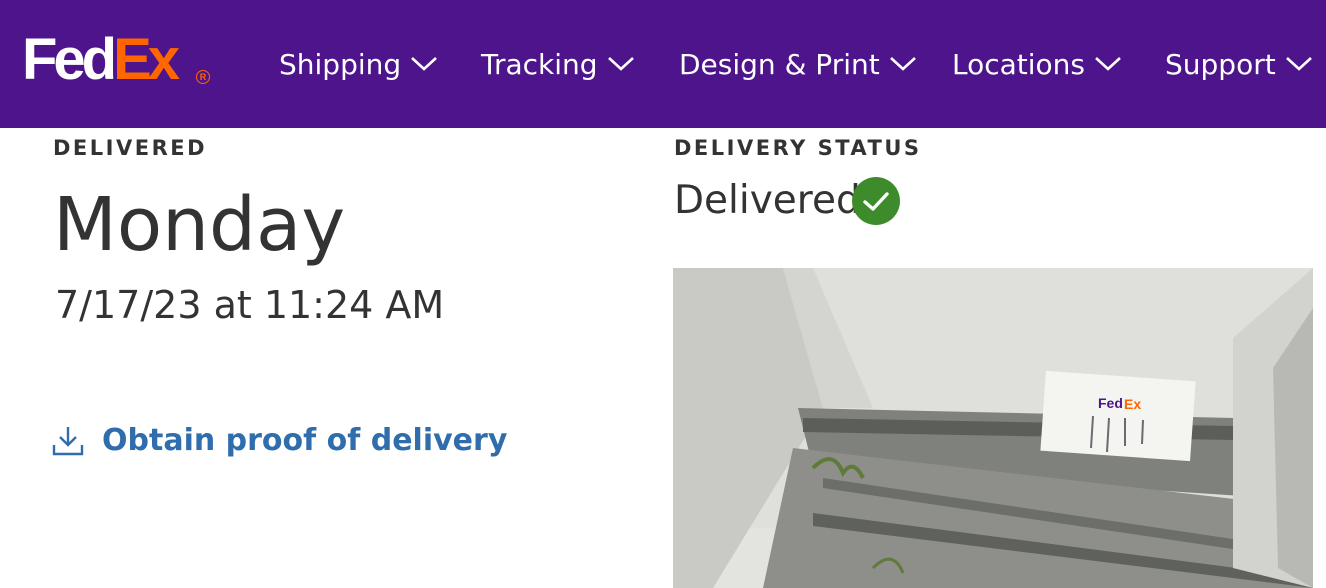 Image resolution: width=1326 pixels, height=588 pixels. Describe the element at coordinates (1019, 64) in the screenshot. I see `nav-locations-label: Locations` at that location.